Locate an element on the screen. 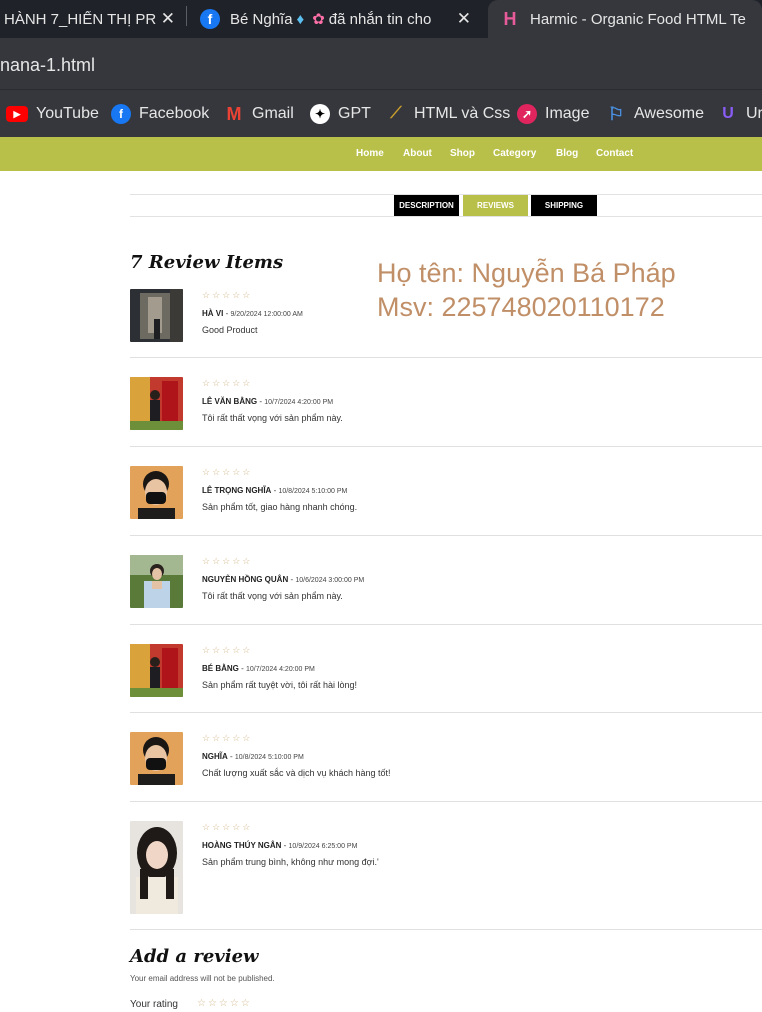  bookmark-html-css: ⟋ HTML và Css is located at coordinates (448, 114).